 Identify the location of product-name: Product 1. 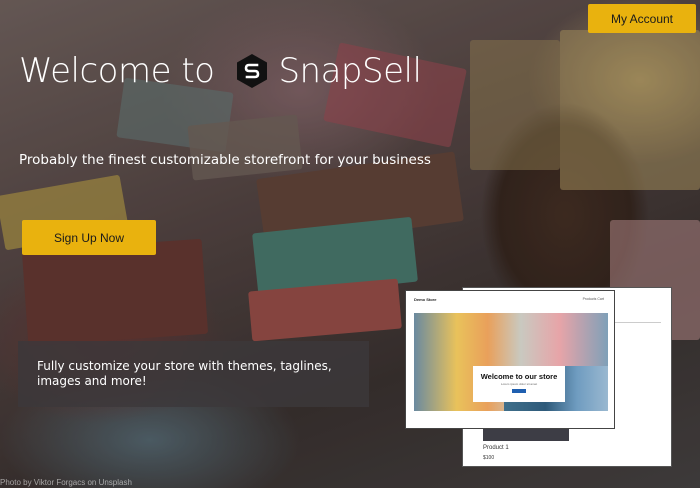
(496, 448).